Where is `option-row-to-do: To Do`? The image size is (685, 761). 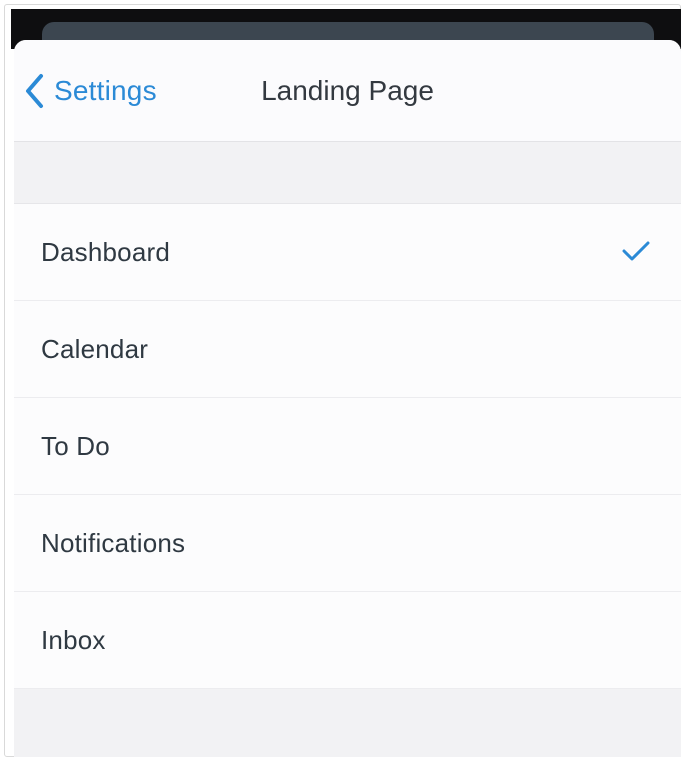 option-row-to-do: To Do is located at coordinates (347, 446).